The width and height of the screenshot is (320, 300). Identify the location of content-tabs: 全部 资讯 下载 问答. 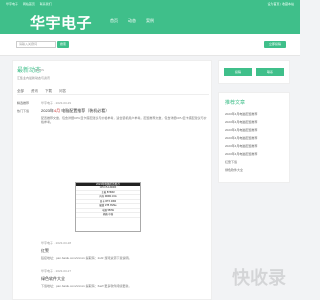
(113, 92).